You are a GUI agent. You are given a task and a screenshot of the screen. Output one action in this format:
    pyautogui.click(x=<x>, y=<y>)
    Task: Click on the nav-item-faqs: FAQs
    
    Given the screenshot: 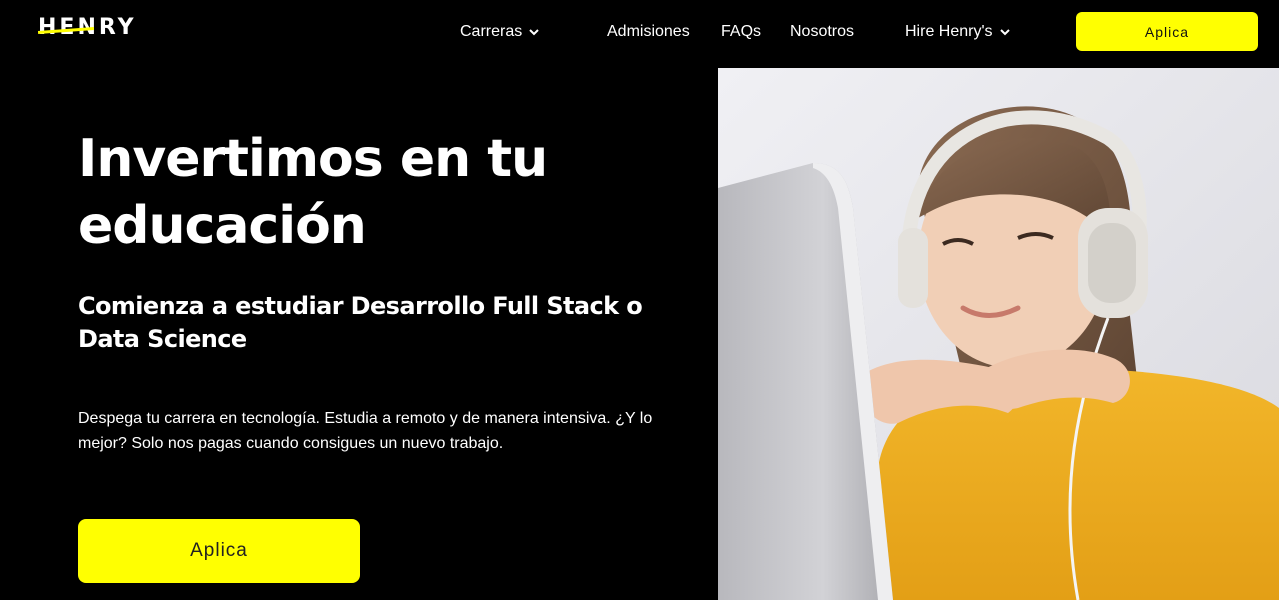 What is the action you would take?
    pyautogui.click(x=741, y=32)
    